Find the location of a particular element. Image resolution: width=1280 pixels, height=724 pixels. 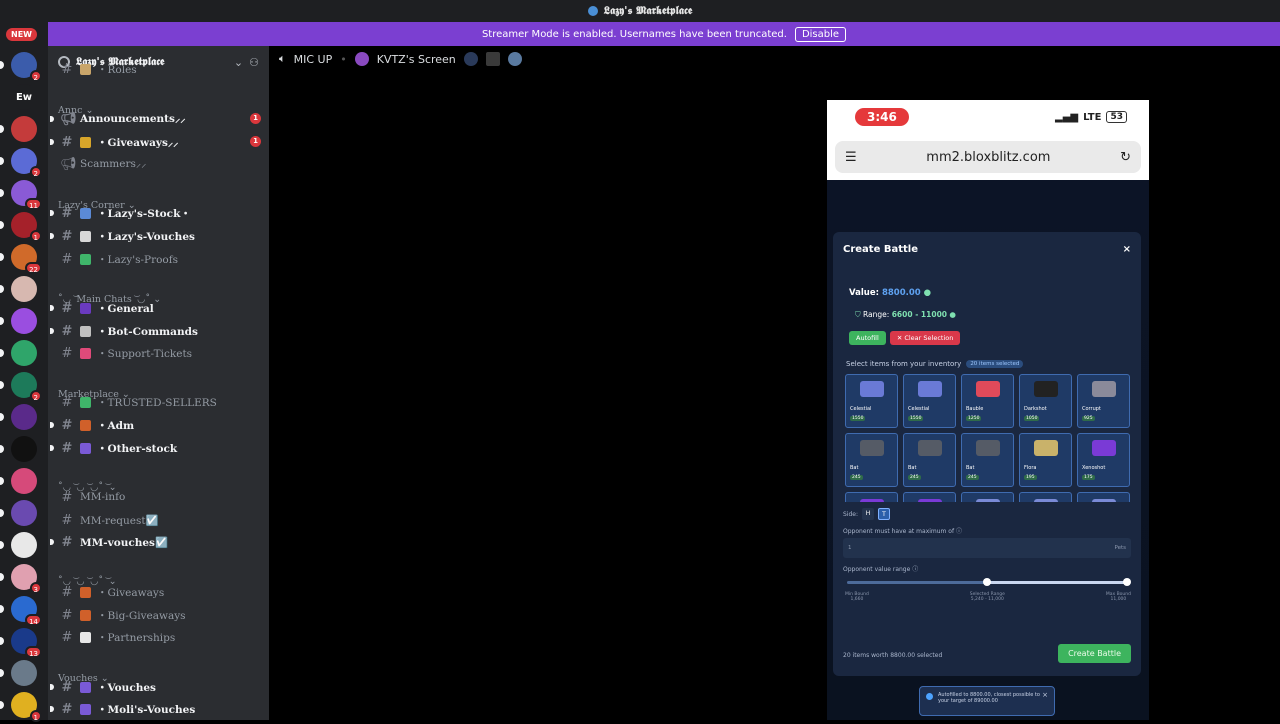

tabs-icon: ☰ is located at coordinates (851, 157).